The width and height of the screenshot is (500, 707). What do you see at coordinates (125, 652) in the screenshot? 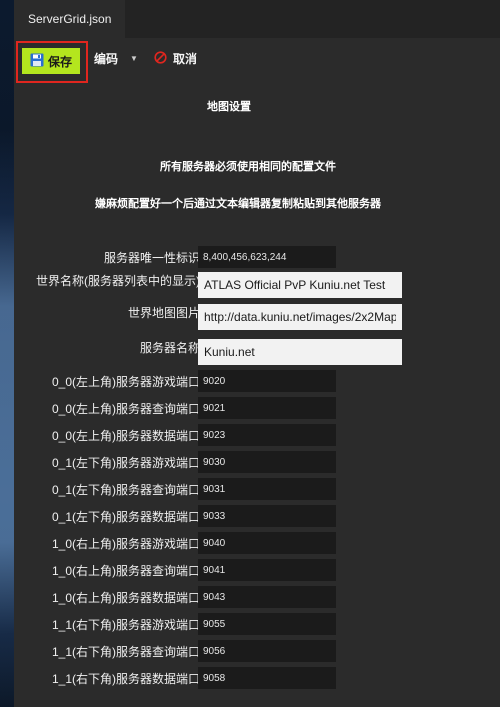
I see `field-label: 1_1(右下角)服务器查询端口` at bounding box center [125, 652].